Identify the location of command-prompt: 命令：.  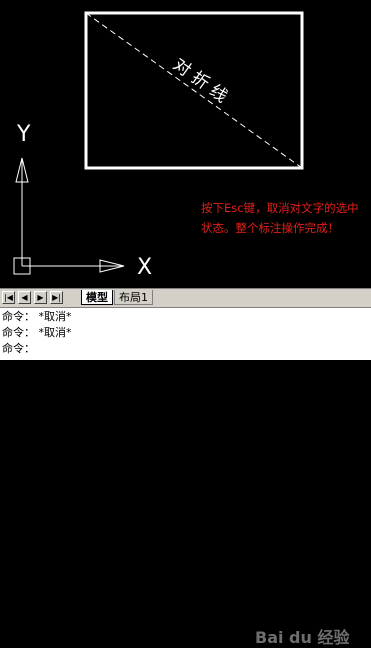
(18, 349).